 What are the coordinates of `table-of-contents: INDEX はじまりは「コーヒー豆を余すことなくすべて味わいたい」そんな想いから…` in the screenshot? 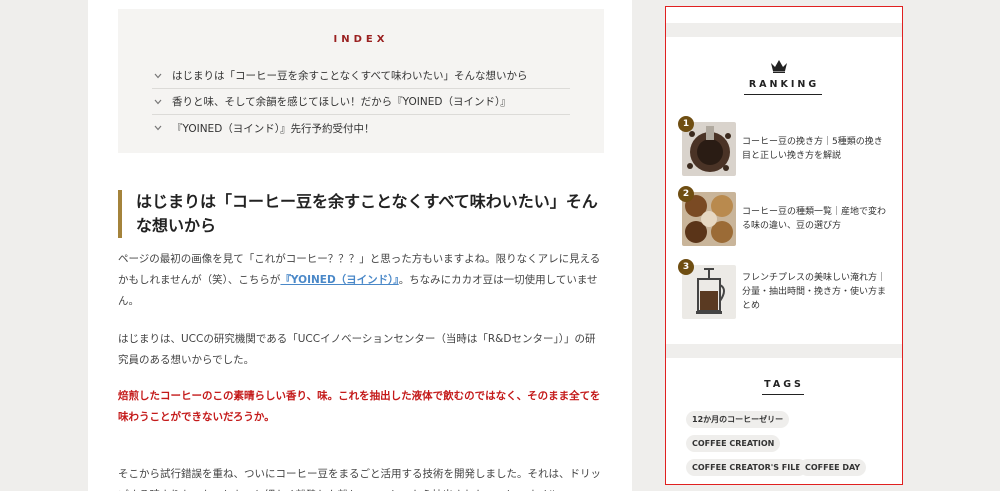 It's located at (361, 81).